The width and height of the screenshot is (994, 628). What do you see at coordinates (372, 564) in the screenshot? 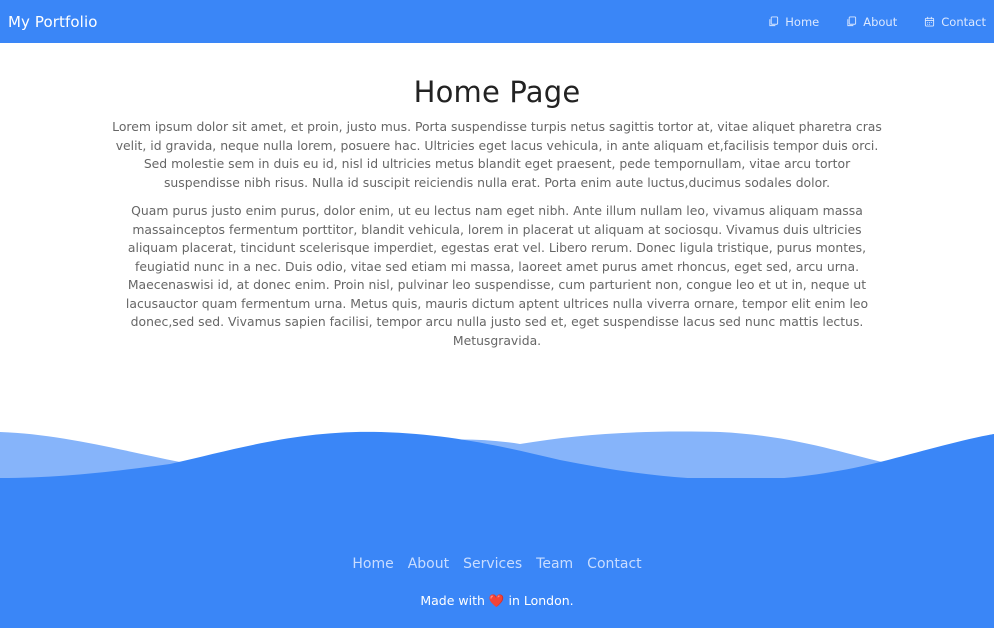
I see `footer-link-home: Home` at bounding box center [372, 564].